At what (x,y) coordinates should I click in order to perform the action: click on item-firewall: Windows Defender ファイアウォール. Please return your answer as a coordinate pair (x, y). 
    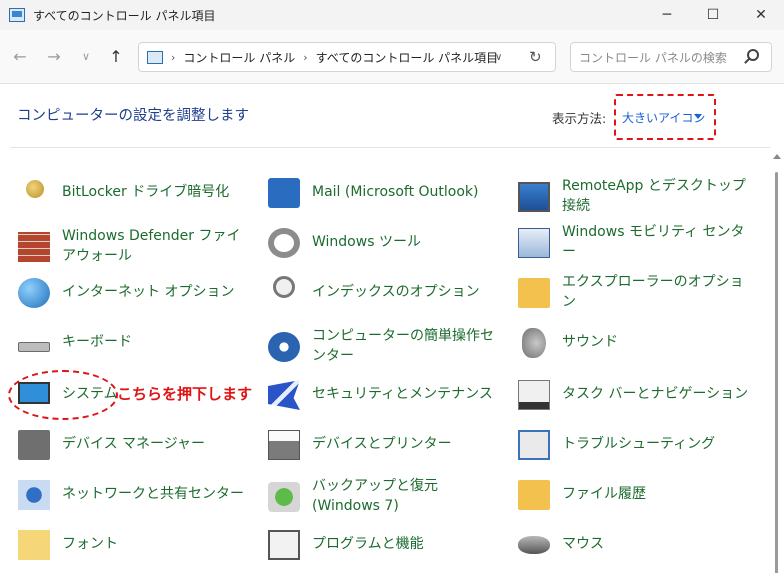
    Looking at the image, I should click on (138, 246).